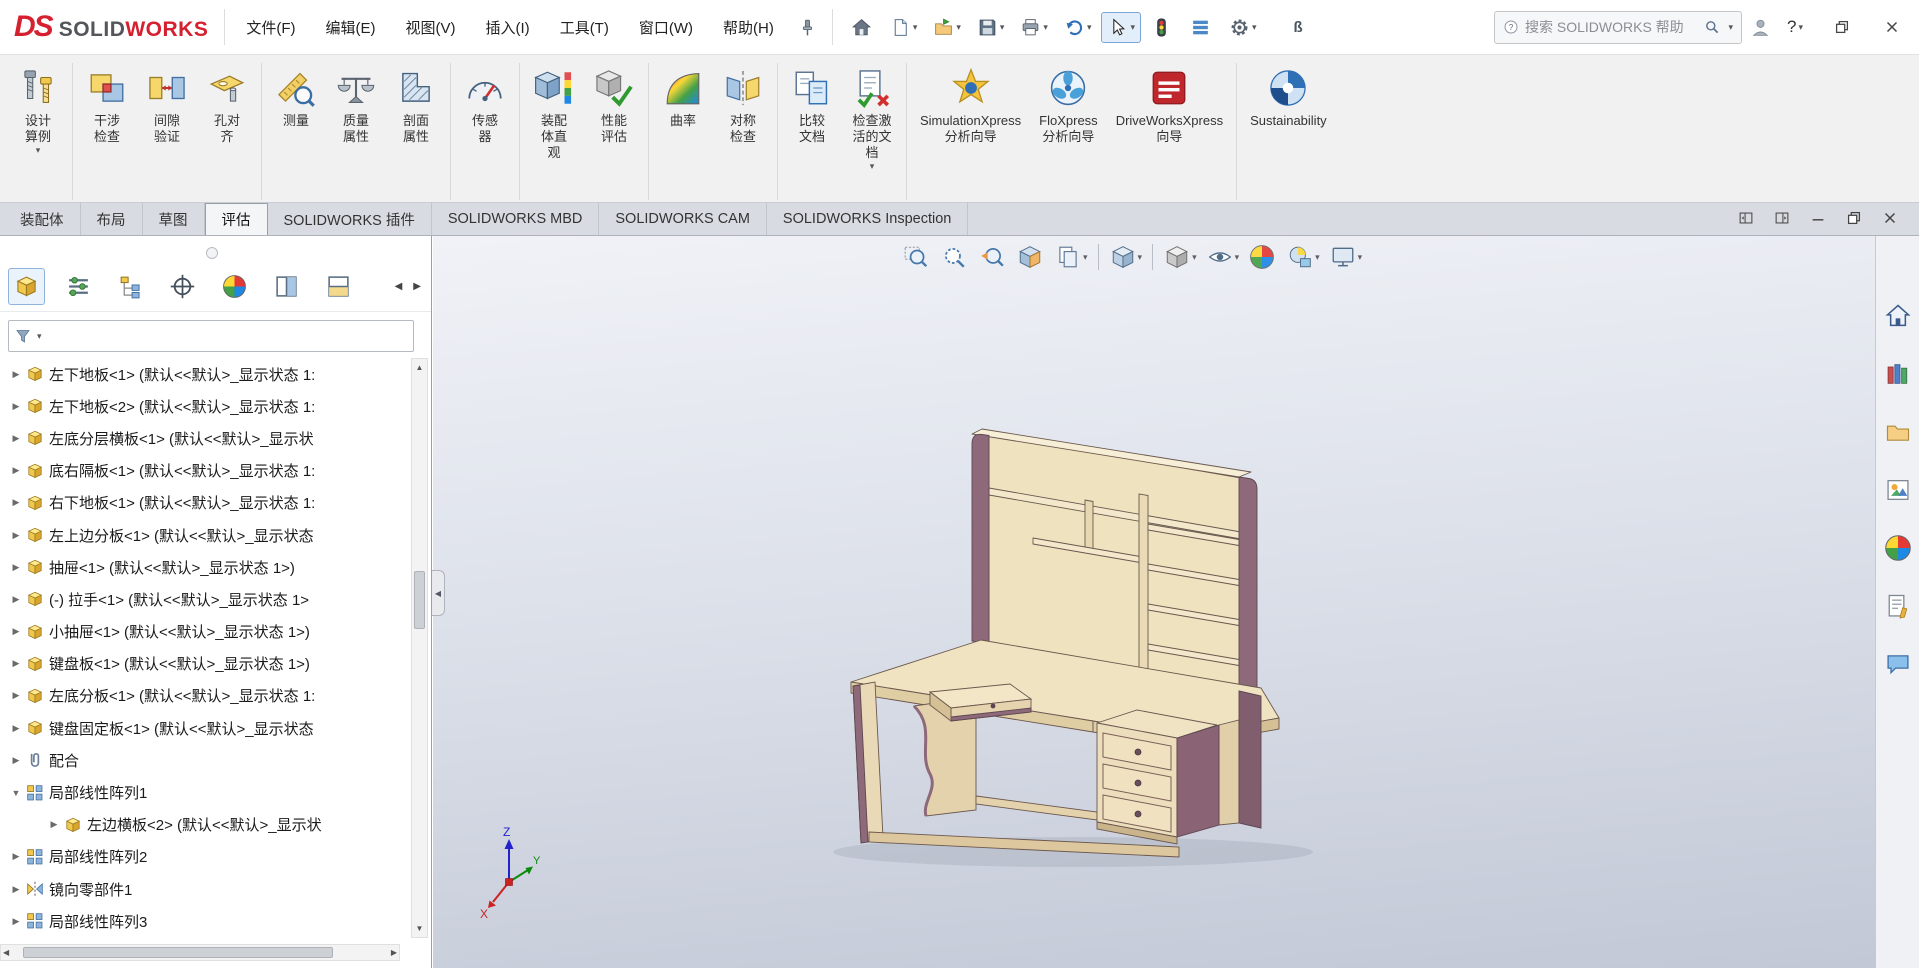  I want to click on solidworks-resources-tab, so click(1898, 316).